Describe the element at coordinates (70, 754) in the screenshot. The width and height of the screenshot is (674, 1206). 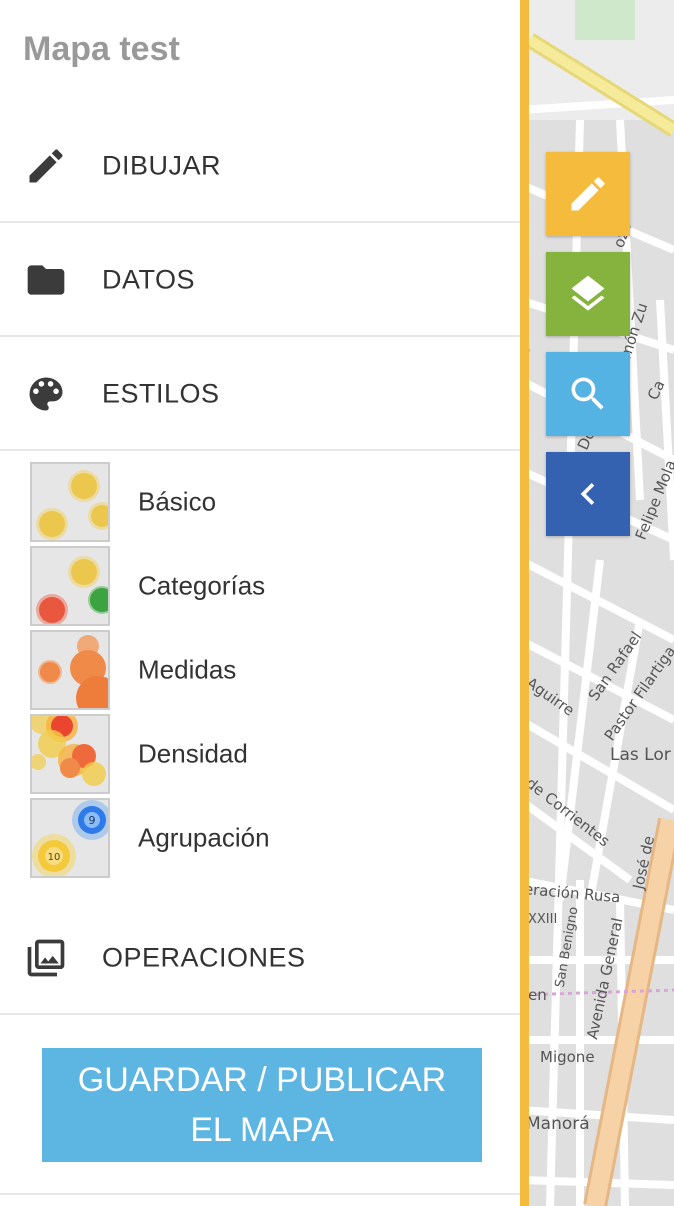
I see `density-style-thumbnail` at that location.